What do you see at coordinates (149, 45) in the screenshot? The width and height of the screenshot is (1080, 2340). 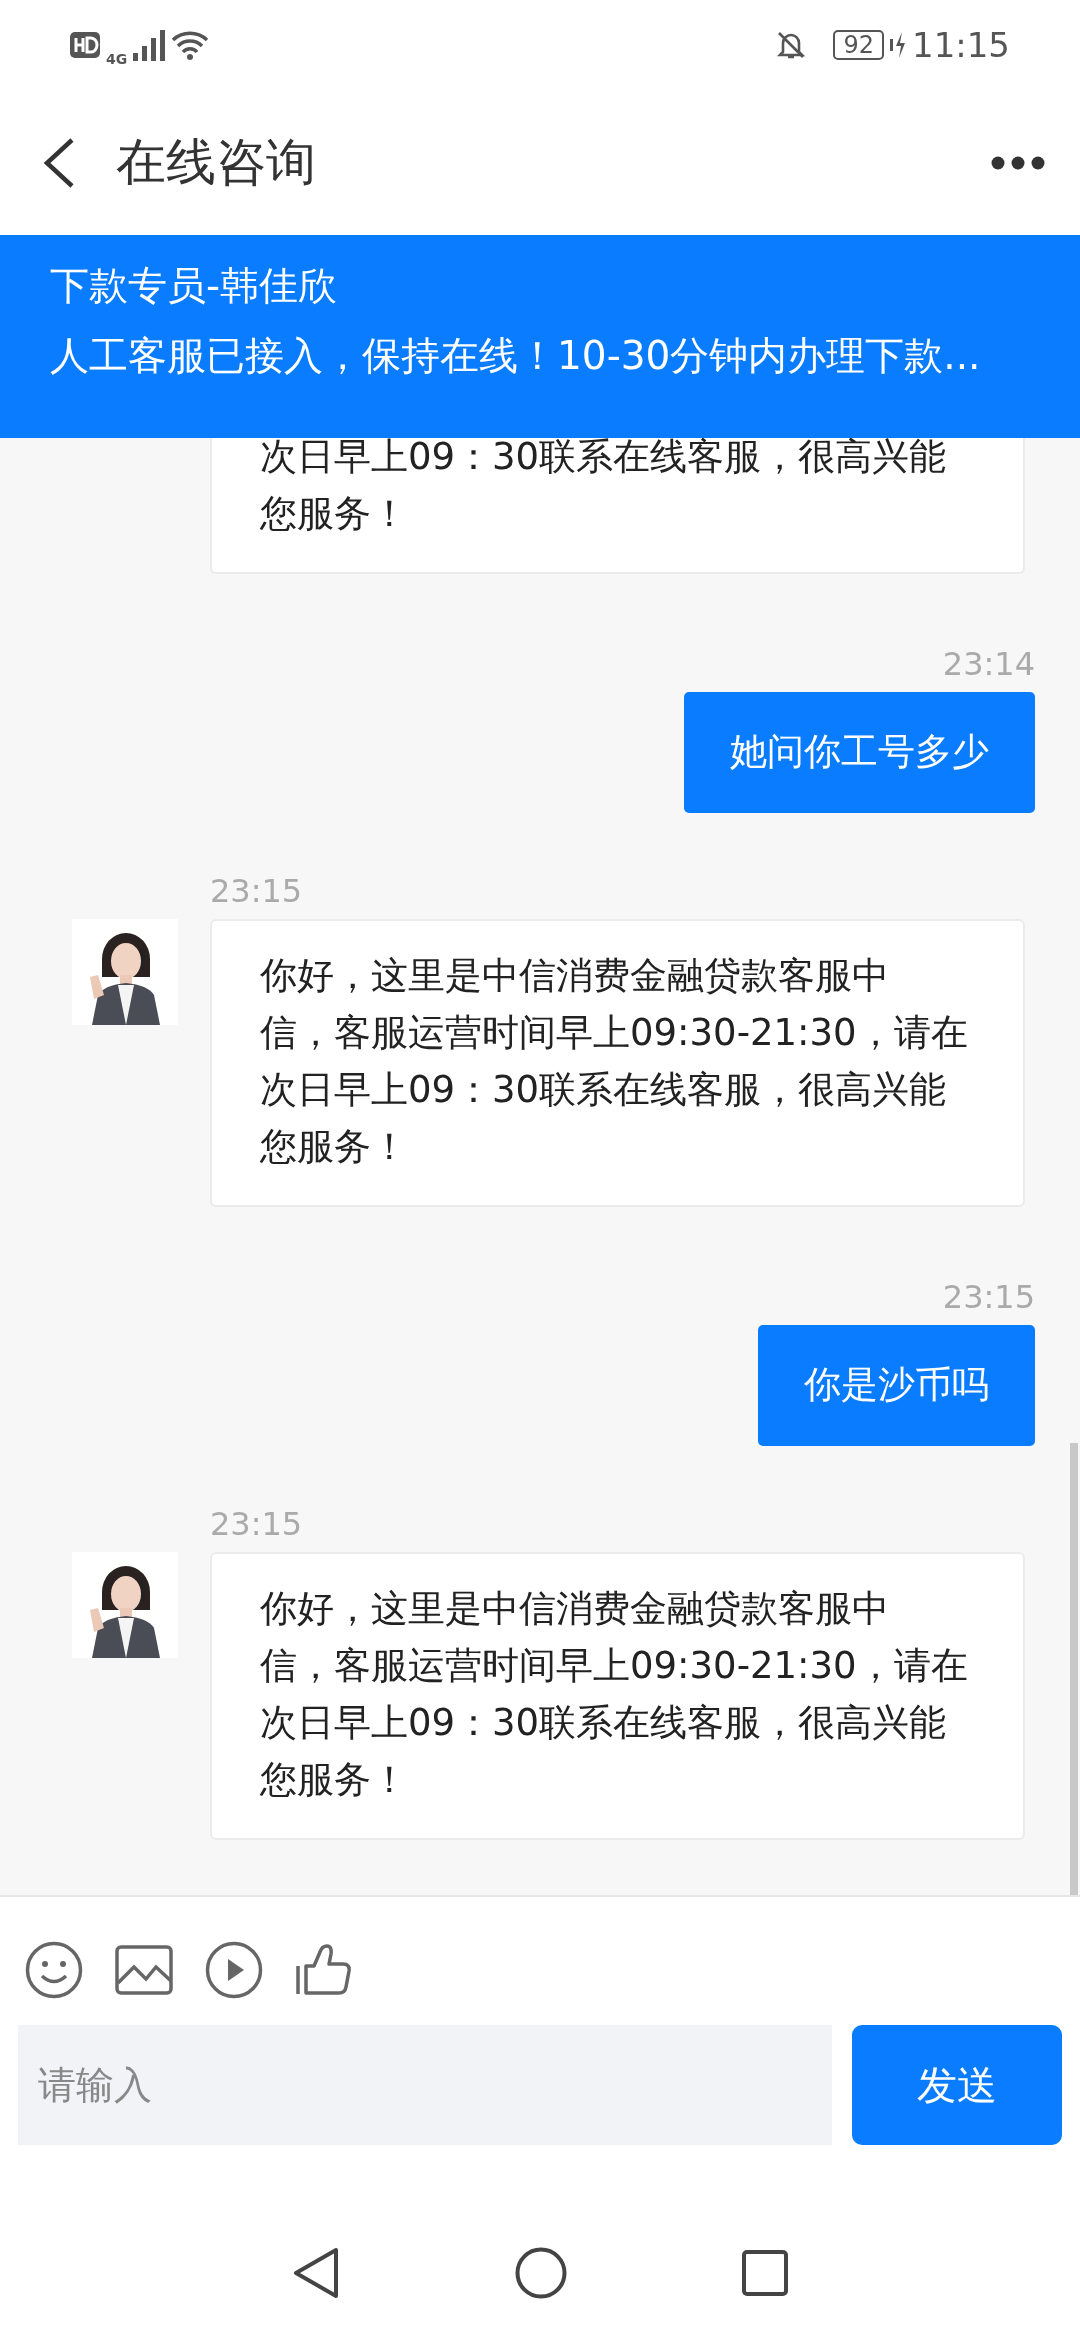 I see `signal-icon` at bounding box center [149, 45].